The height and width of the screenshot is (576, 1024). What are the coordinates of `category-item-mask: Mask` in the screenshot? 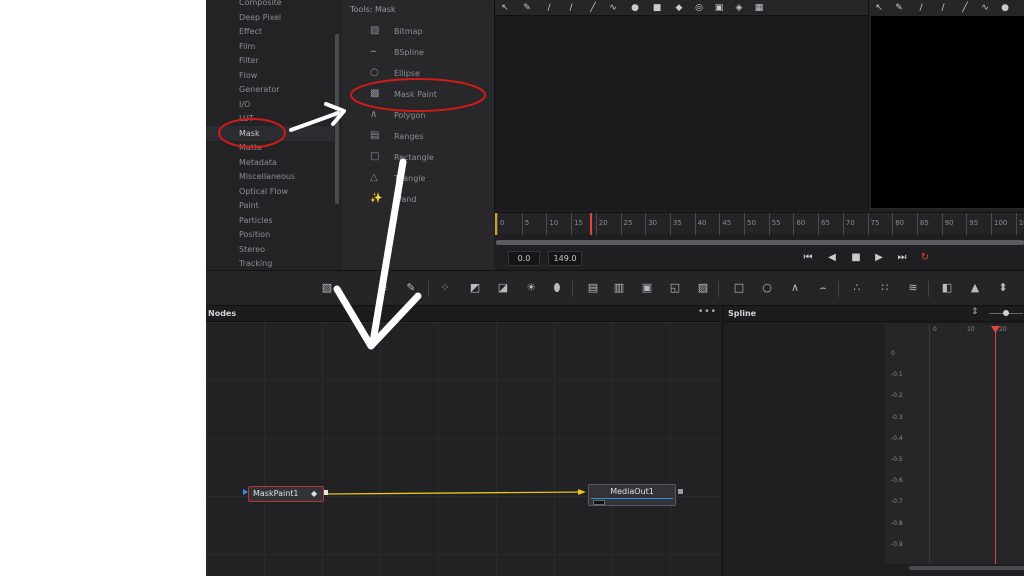 It's located at (249, 133).